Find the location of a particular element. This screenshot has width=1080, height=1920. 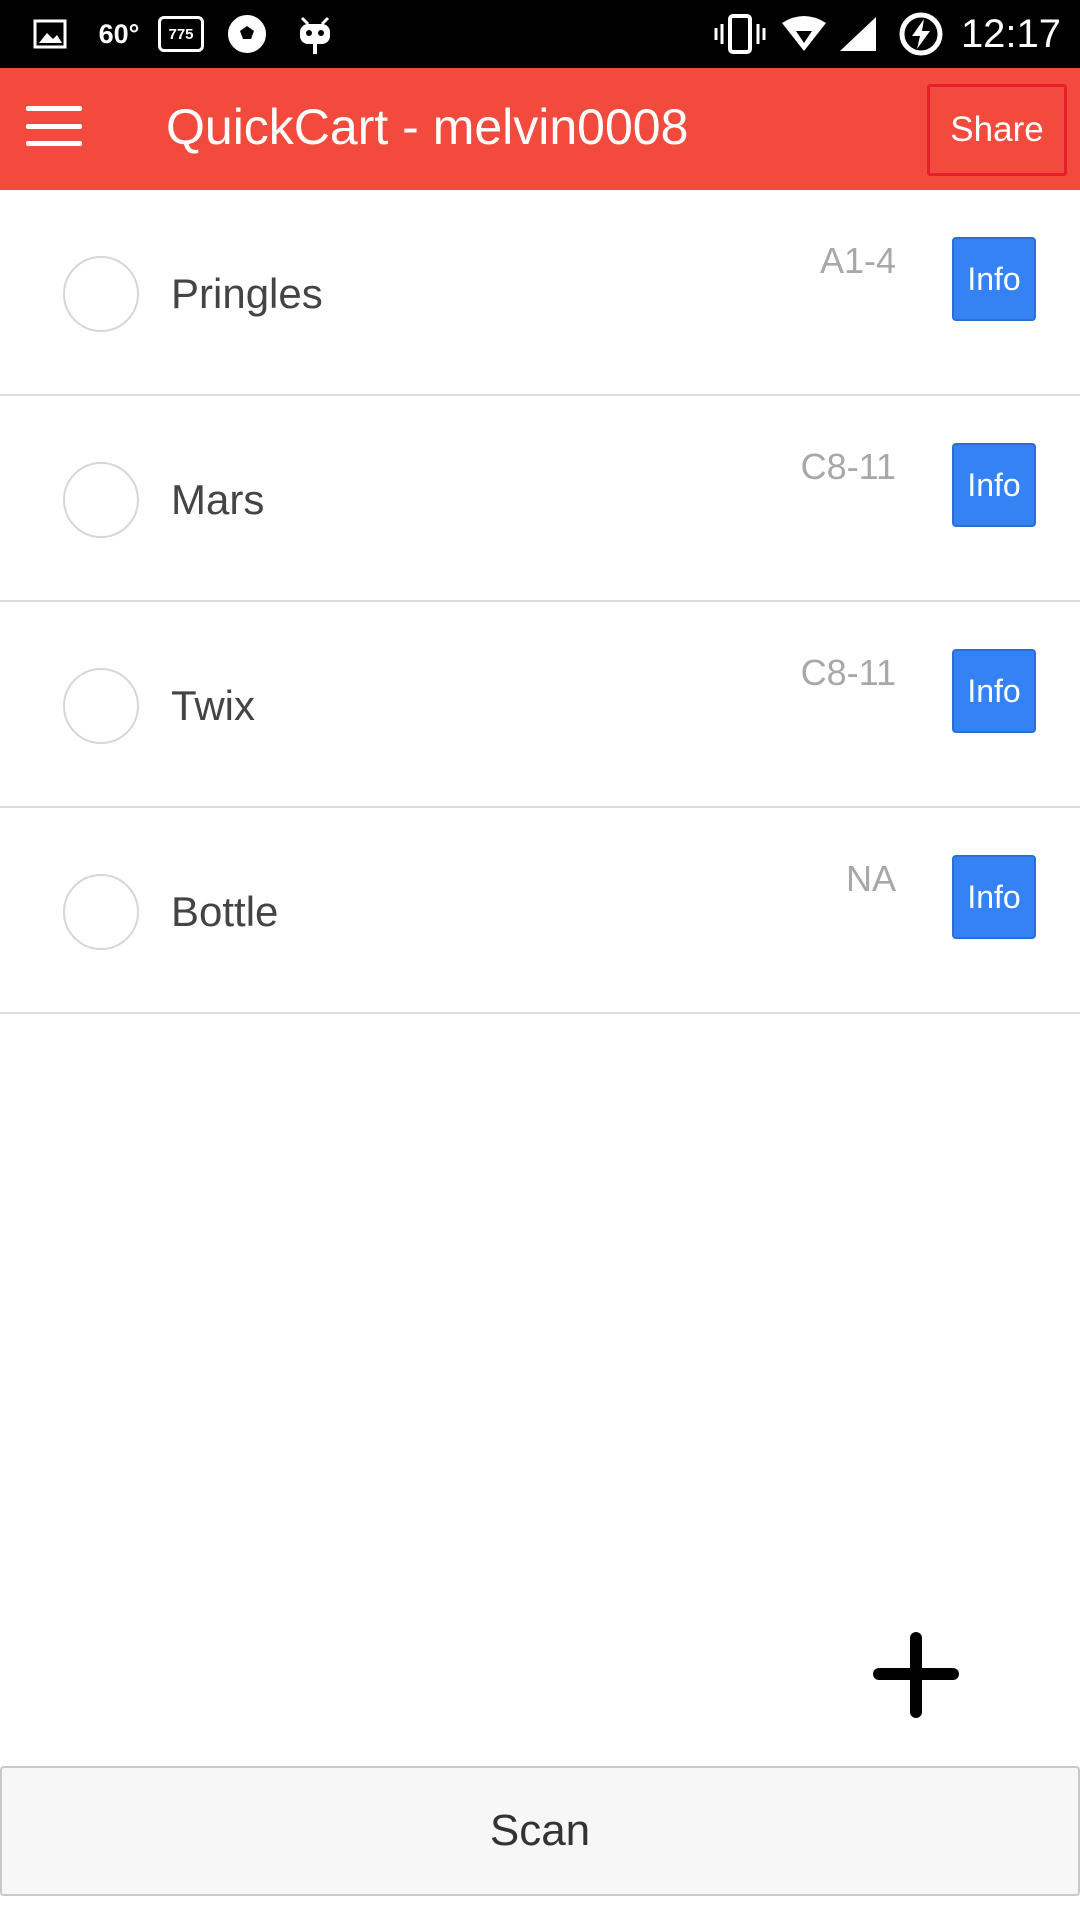

item-location: NA is located at coordinates (870, 878).